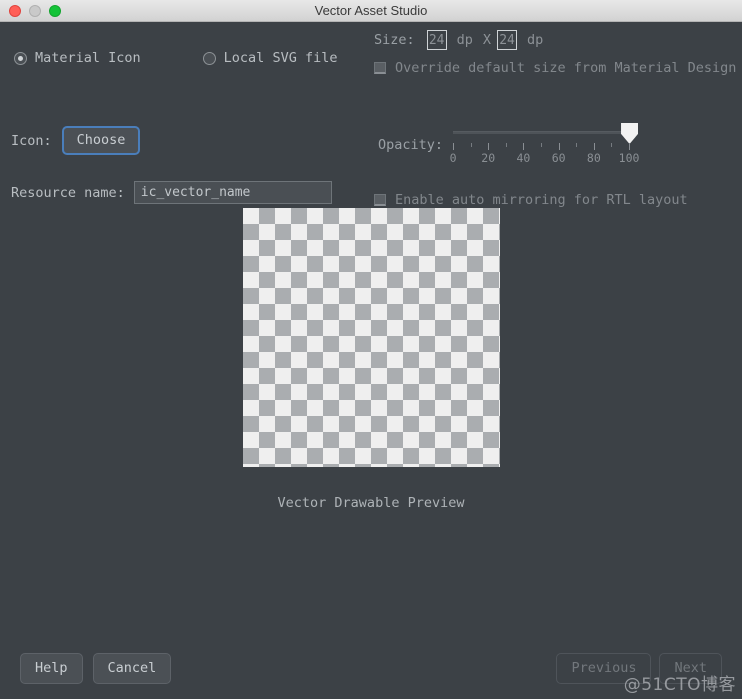 This screenshot has width=742, height=699. What do you see at coordinates (541, 132) in the screenshot?
I see `opacity-slider-track` at bounding box center [541, 132].